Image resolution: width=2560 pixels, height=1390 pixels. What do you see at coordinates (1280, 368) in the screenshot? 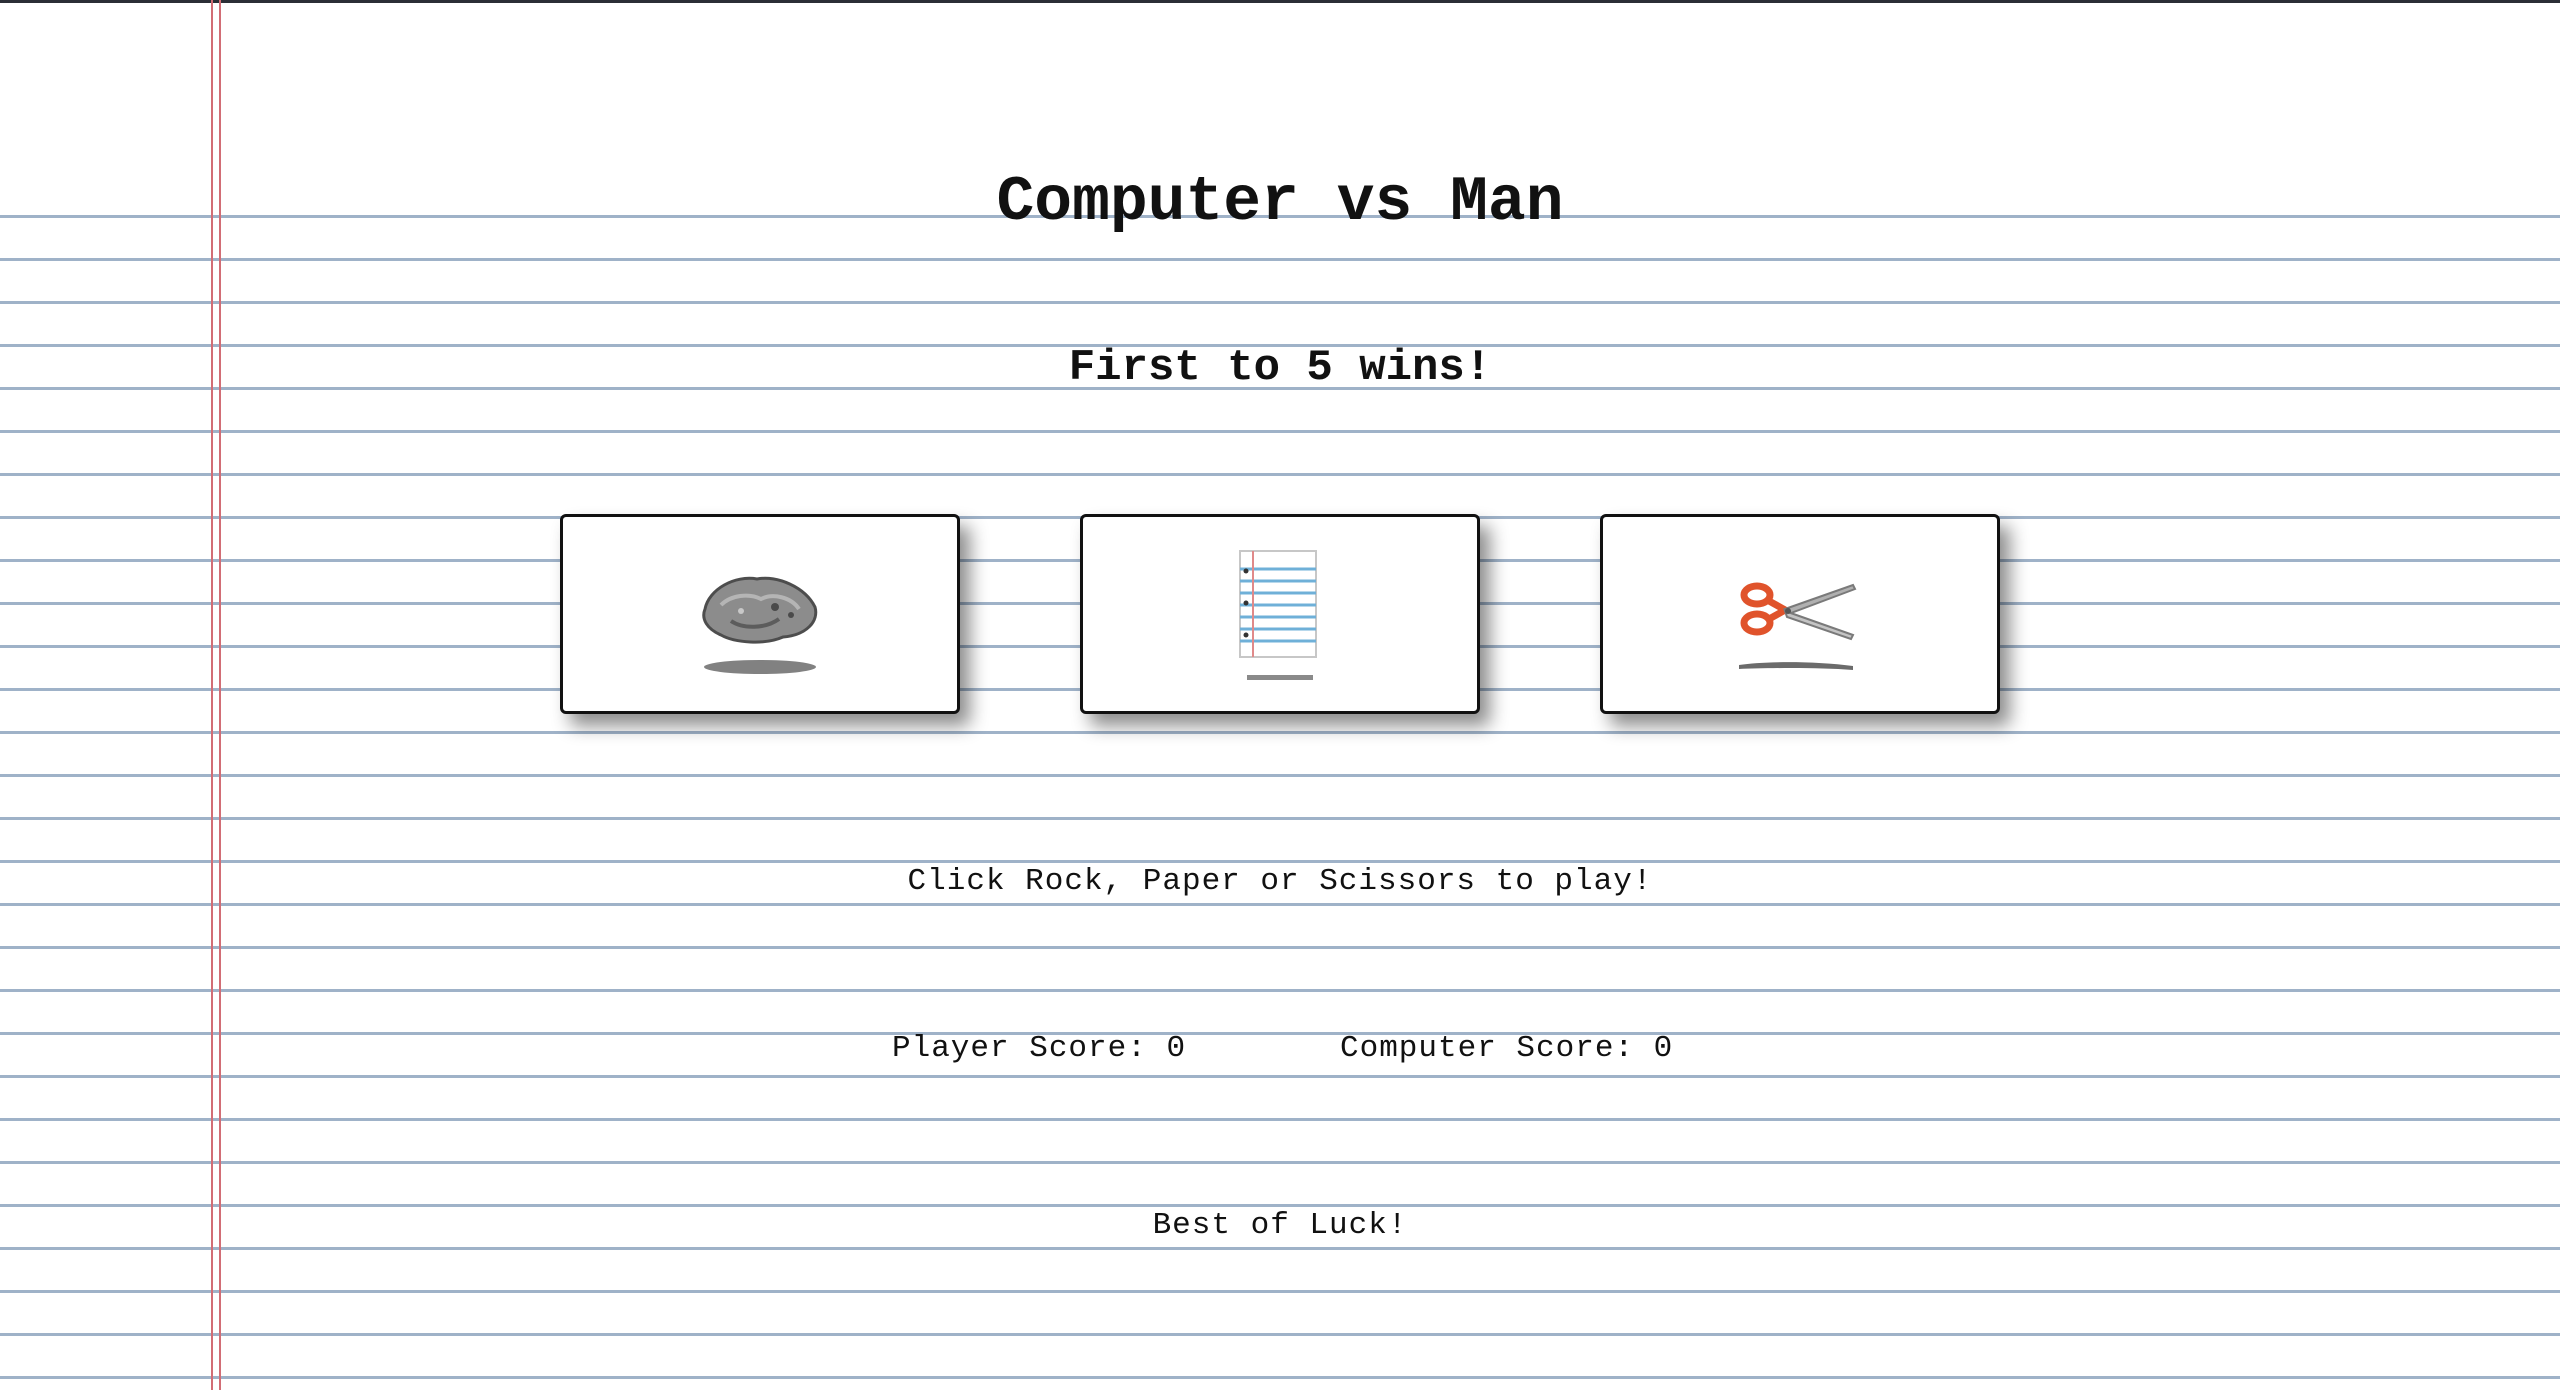
I see `page-subtitle: First to 5 wins!` at bounding box center [1280, 368].